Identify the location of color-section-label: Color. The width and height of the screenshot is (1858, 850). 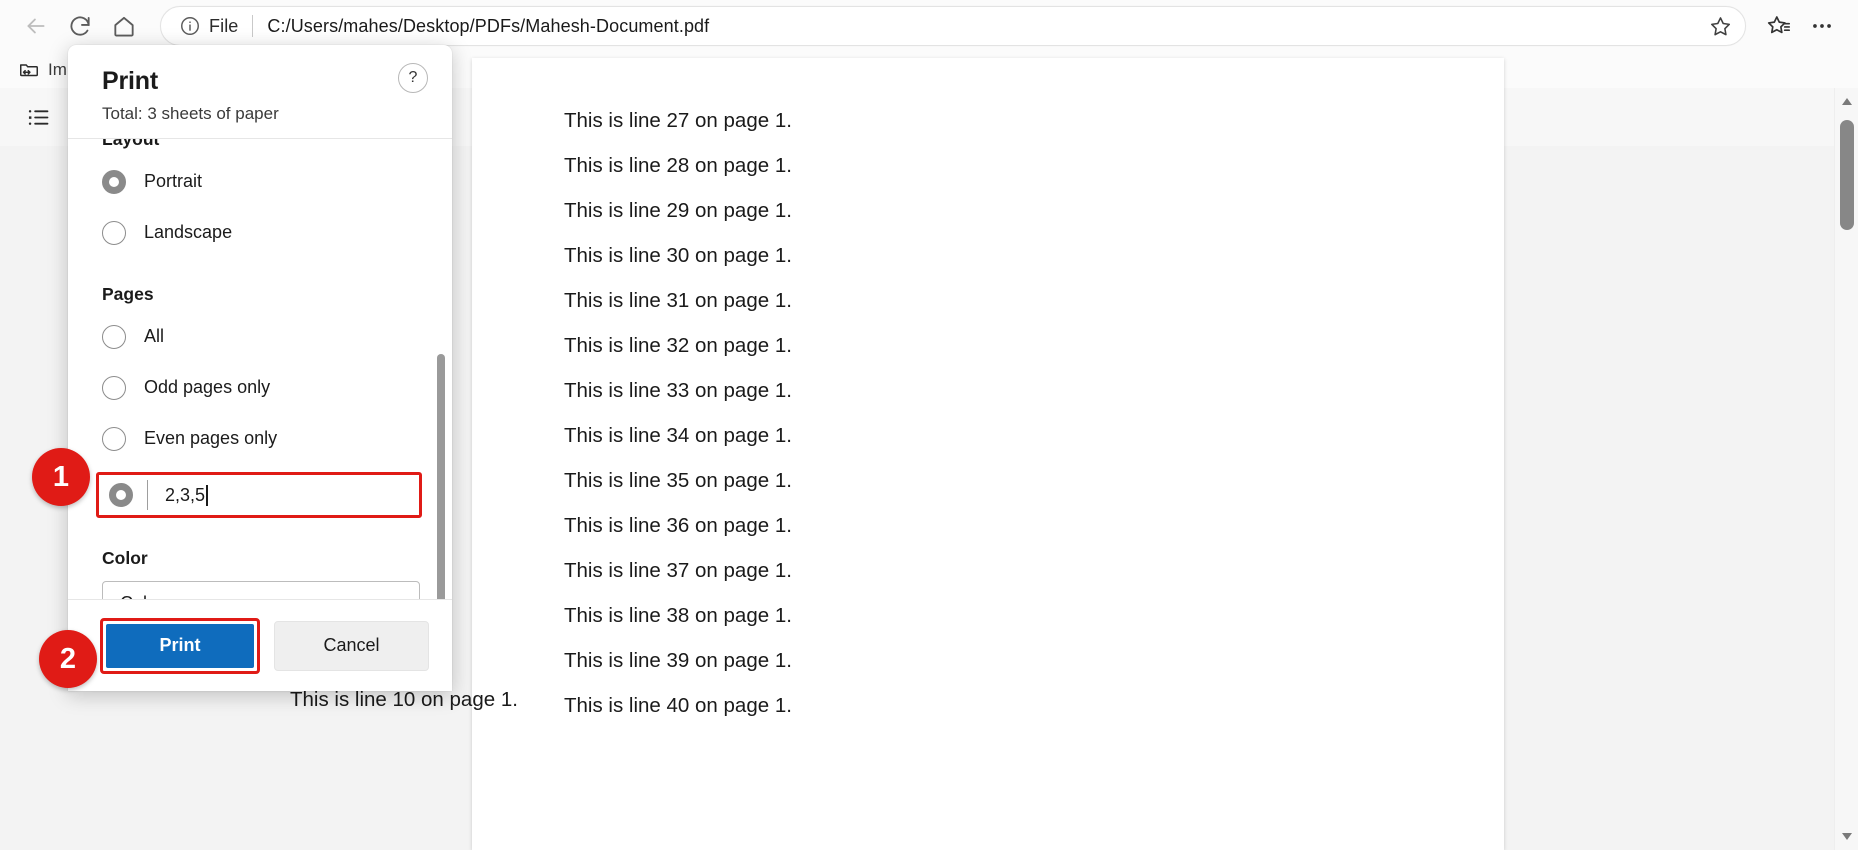
(125, 558).